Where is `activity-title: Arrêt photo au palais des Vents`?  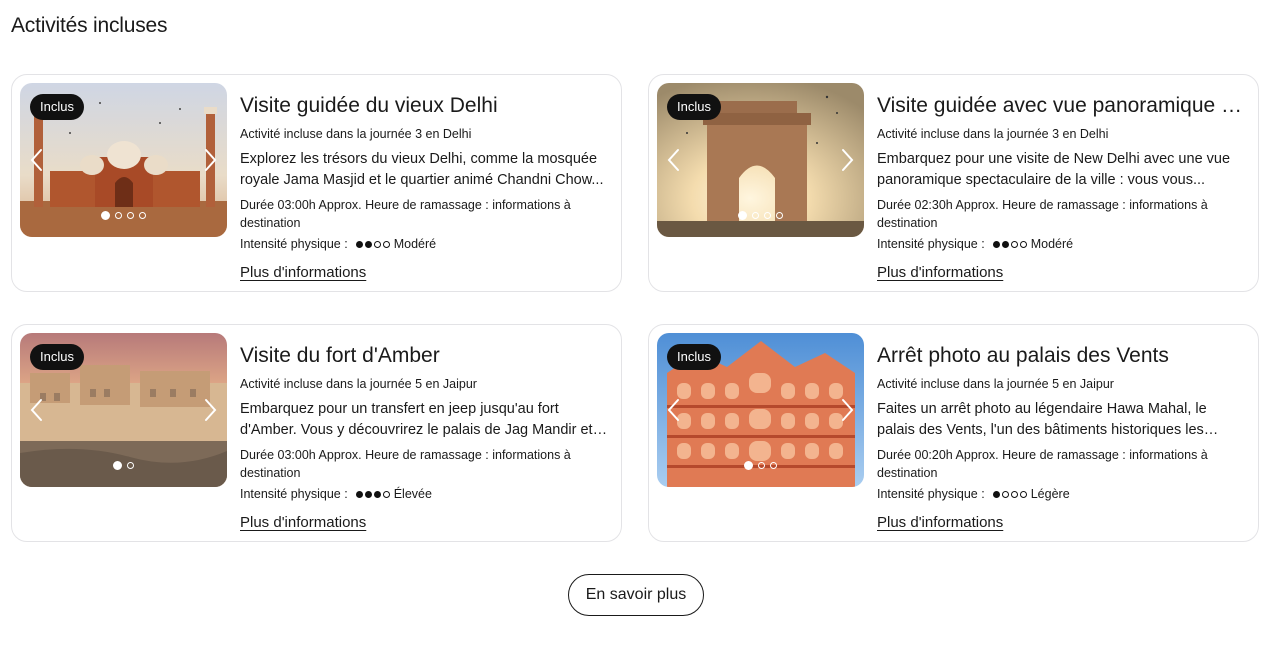 activity-title: Arrêt photo au palais des Vents is located at coordinates (1023, 355).